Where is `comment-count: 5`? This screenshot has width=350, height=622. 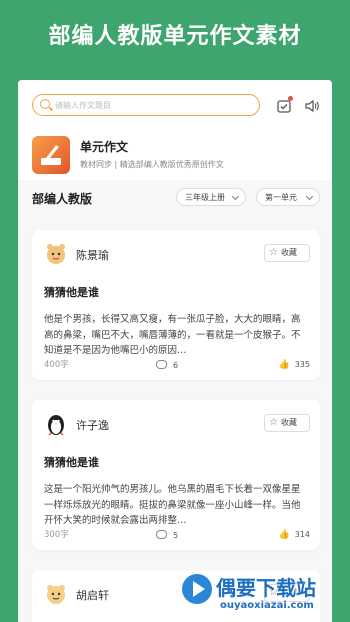
comment-count: 5 is located at coordinates (167, 535).